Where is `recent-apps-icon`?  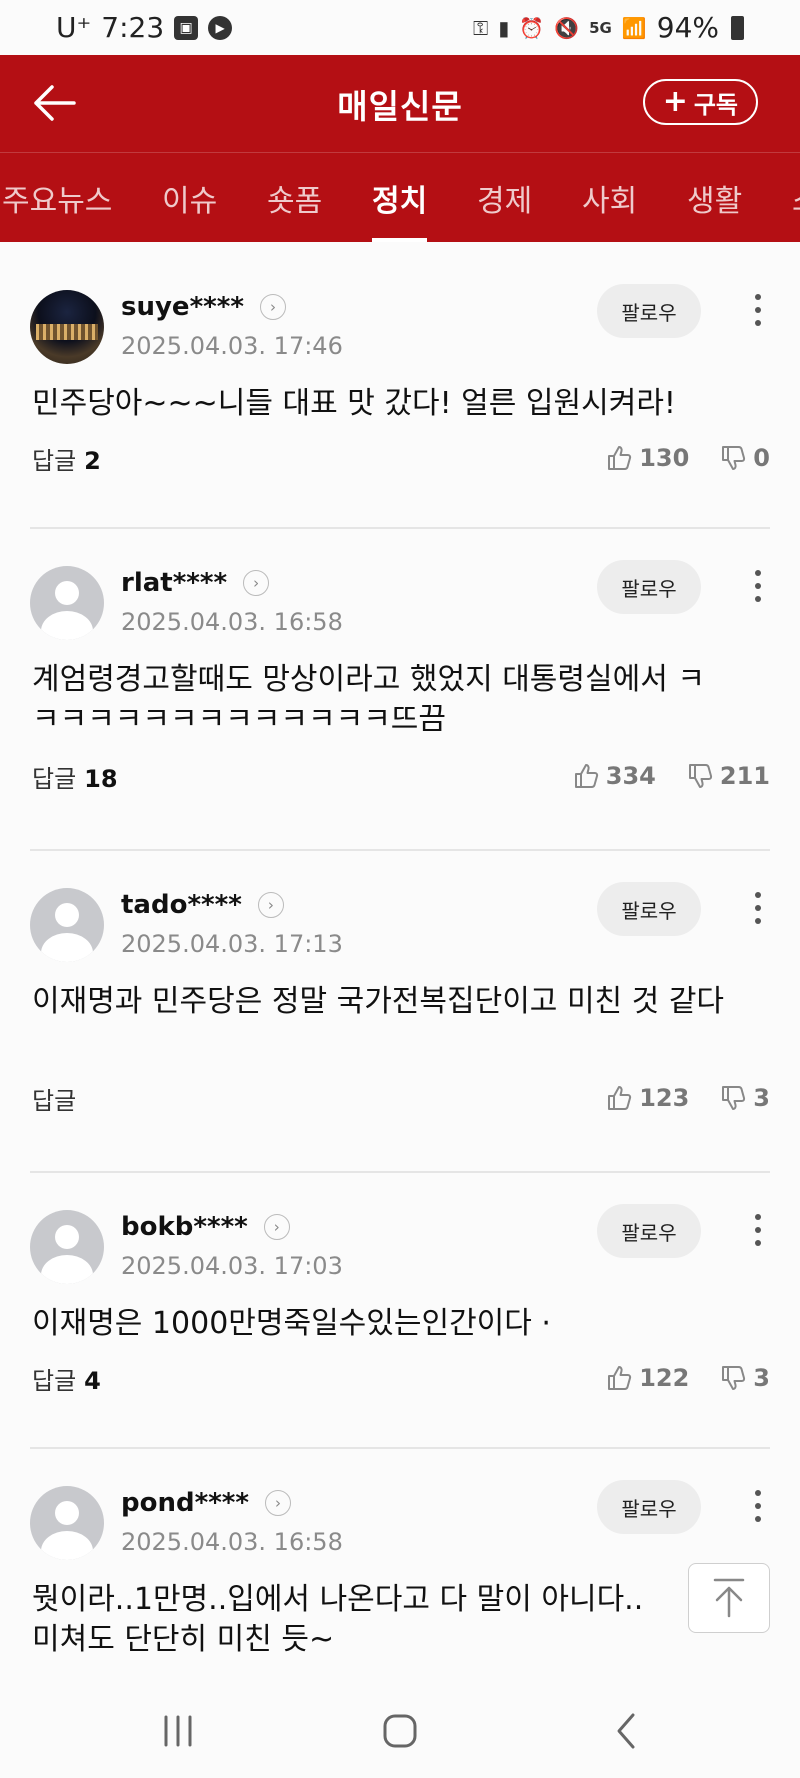 recent-apps-icon is located at coordinates (178, 1731).